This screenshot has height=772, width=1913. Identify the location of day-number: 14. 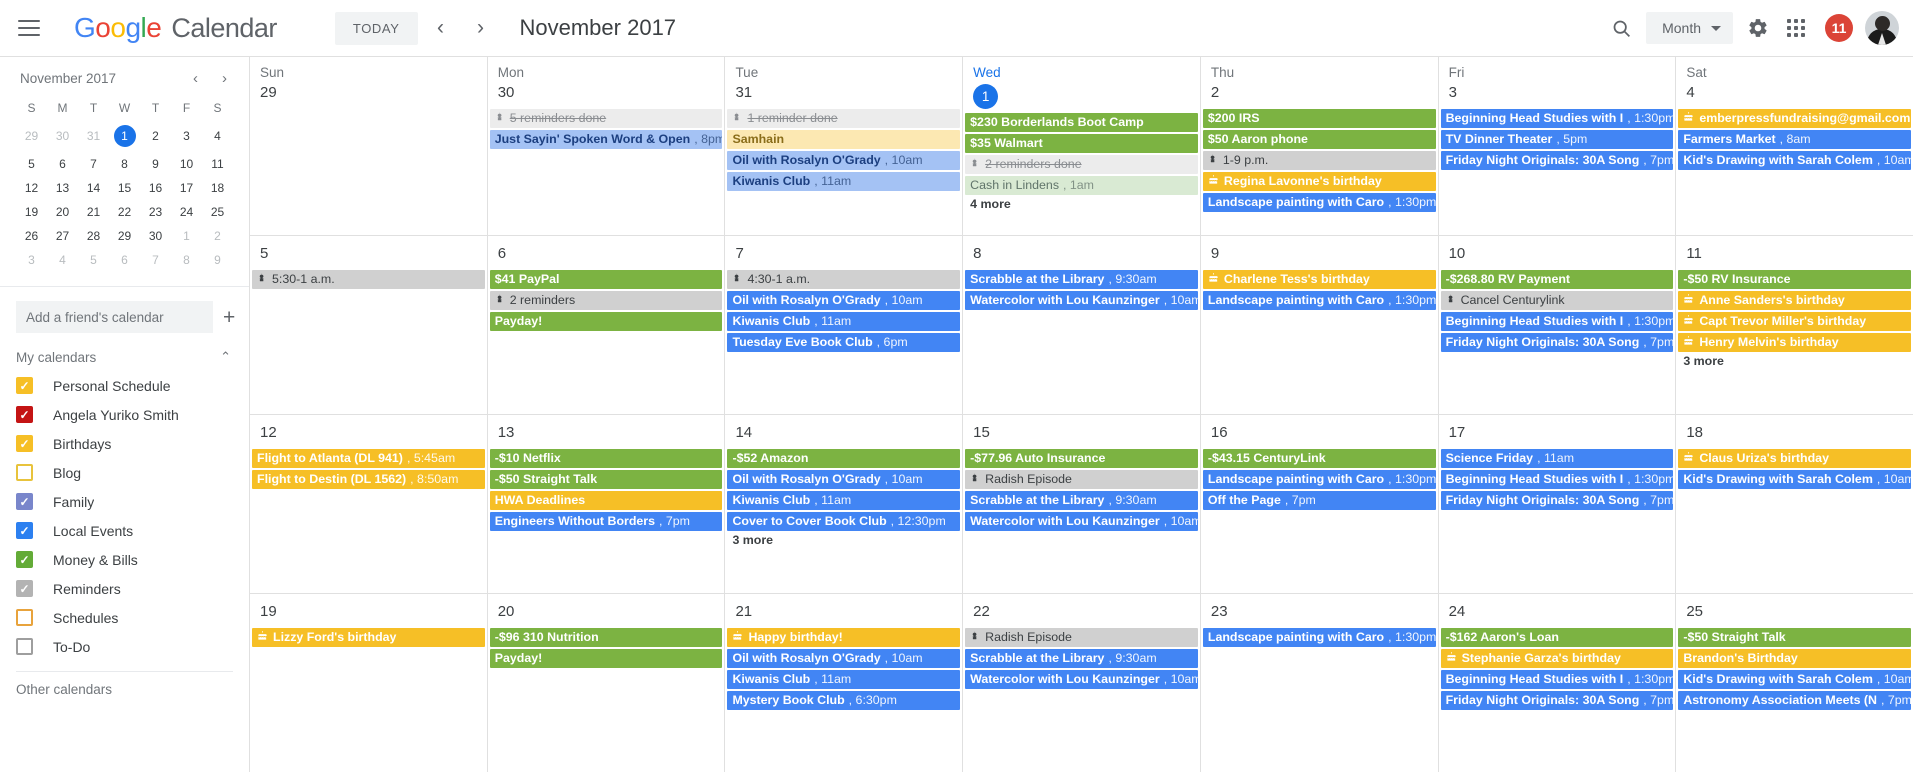
(743, 432).